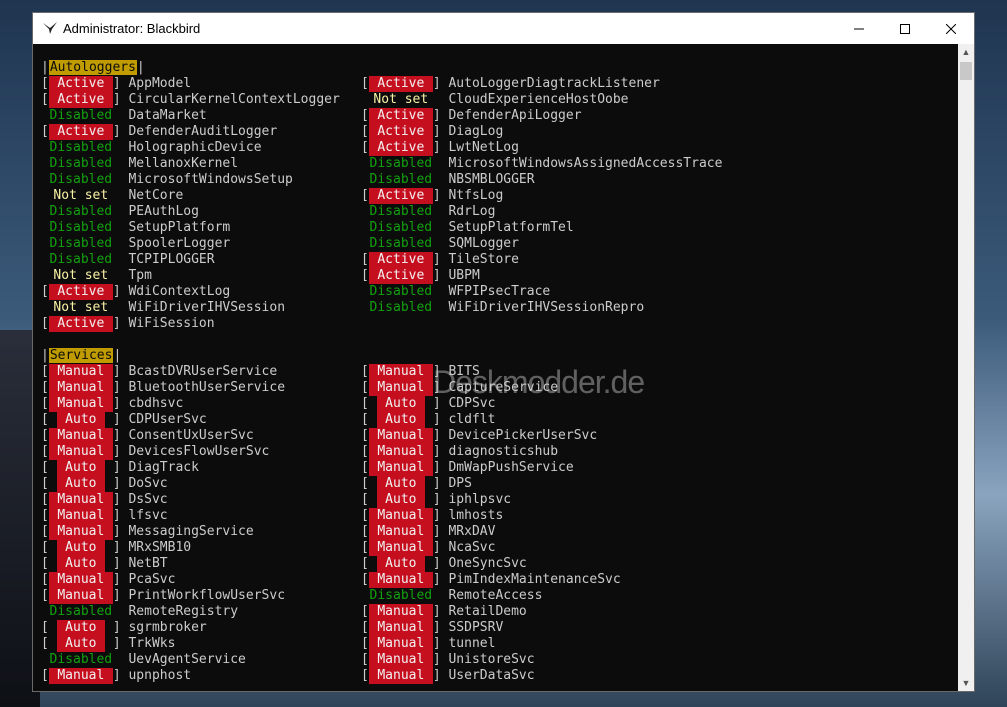  What do you see at coordinates (503, 28) in the screenshot?
I see `title-bar: Administrator: Blackbird` at bounding box center [503, 28].